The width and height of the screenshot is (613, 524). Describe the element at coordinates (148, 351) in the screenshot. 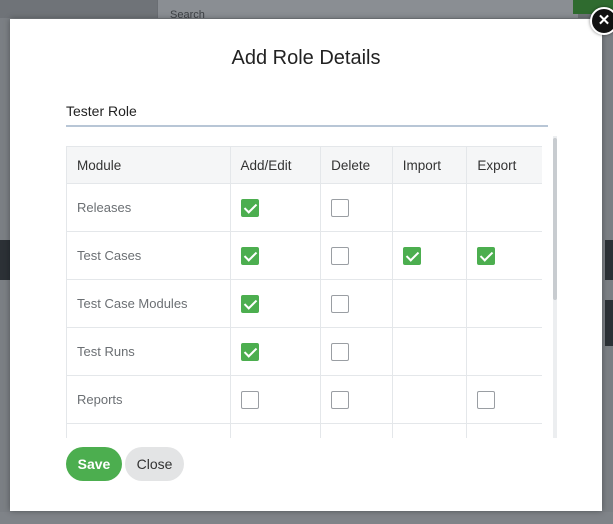

I see `module-name-cell: Test Runs` at that location.